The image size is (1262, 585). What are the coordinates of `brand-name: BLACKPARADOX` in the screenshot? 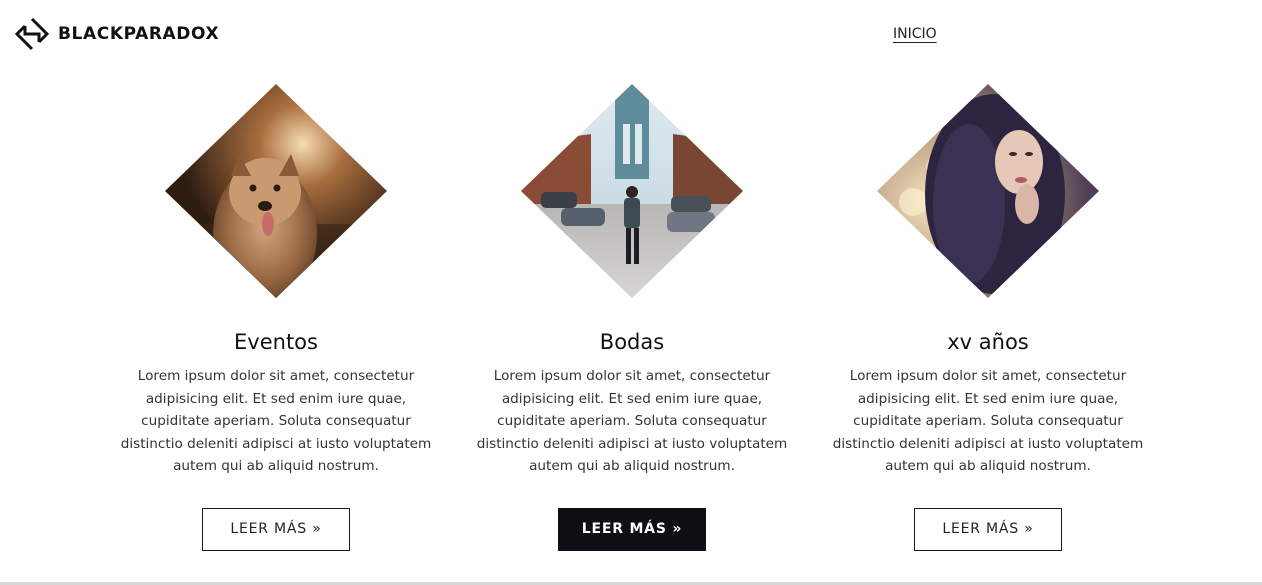 It's located at (139, 34).